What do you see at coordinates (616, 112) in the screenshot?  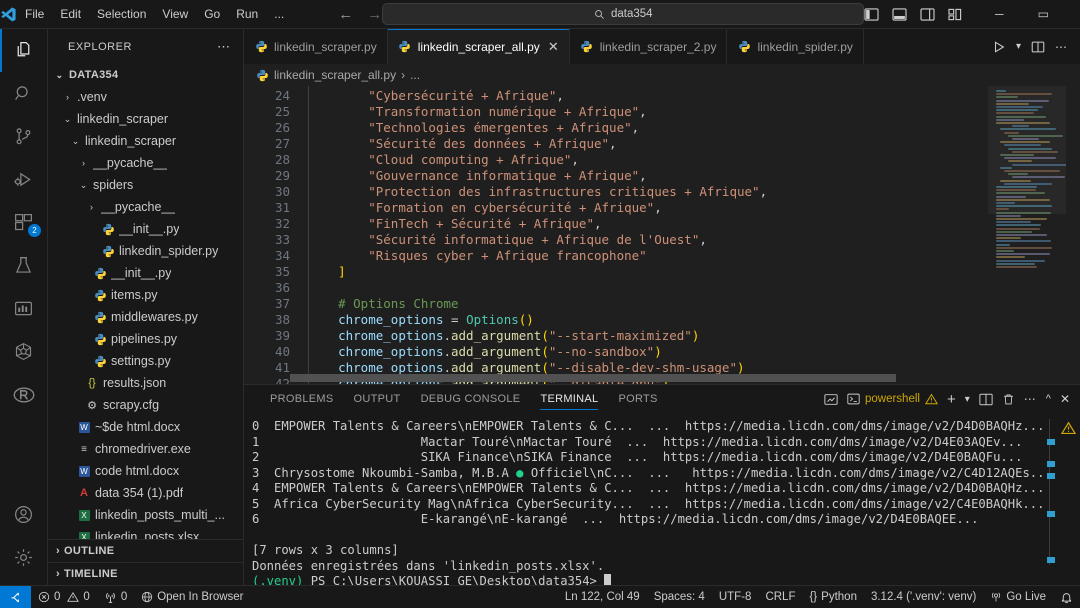 I see `code-line: 25 "Transformation numérique + Afrique",` at bounding box center [616, 112].